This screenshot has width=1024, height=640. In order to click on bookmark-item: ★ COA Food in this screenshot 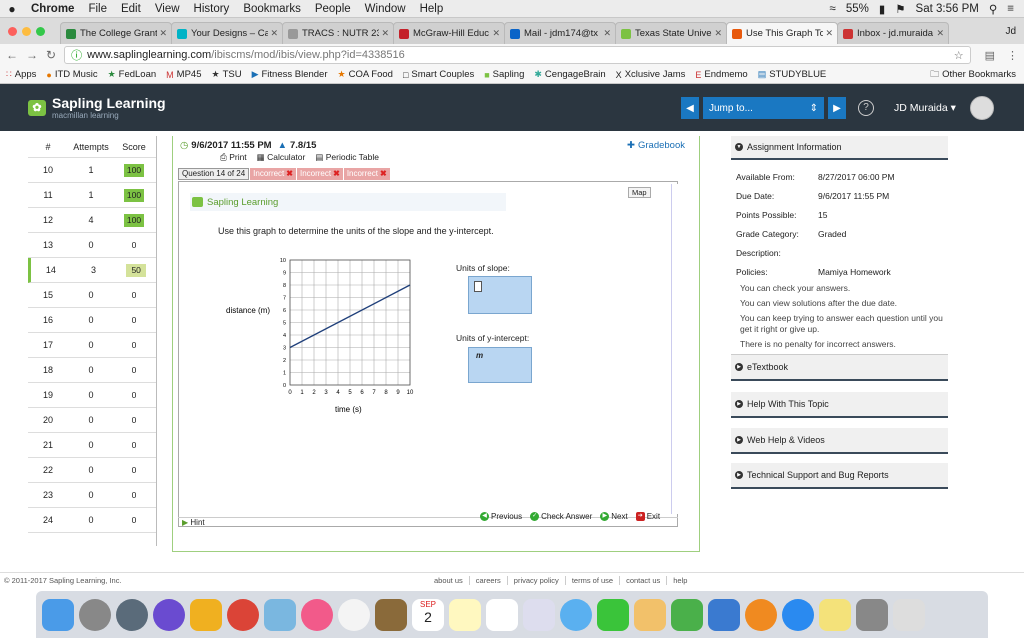, I will do `click(365, 74)`.